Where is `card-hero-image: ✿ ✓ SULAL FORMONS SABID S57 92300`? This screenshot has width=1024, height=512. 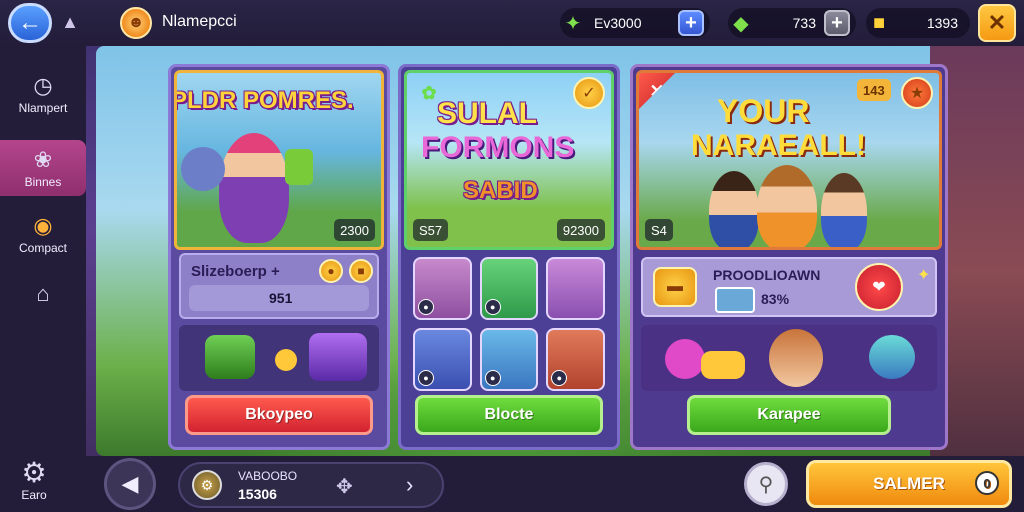
card-hero-image: ✿ ✓ SULAL FORMONS SABID S57 92300 is located at coordinates (509, 160).